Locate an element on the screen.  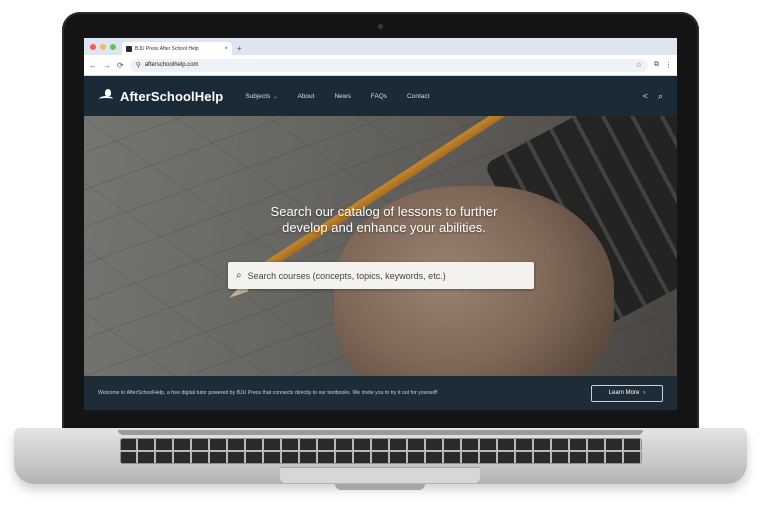
learn-more-label: Learn More is located at coordinates (624, 393).